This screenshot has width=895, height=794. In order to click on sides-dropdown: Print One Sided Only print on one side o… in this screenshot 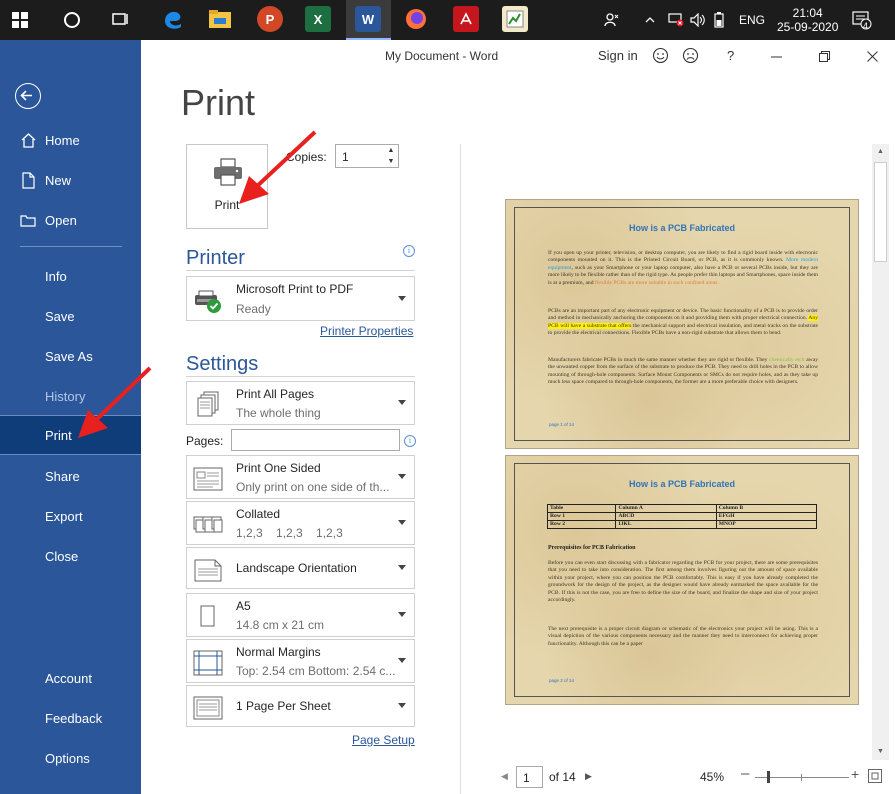, I will do `click(300, 477)`.